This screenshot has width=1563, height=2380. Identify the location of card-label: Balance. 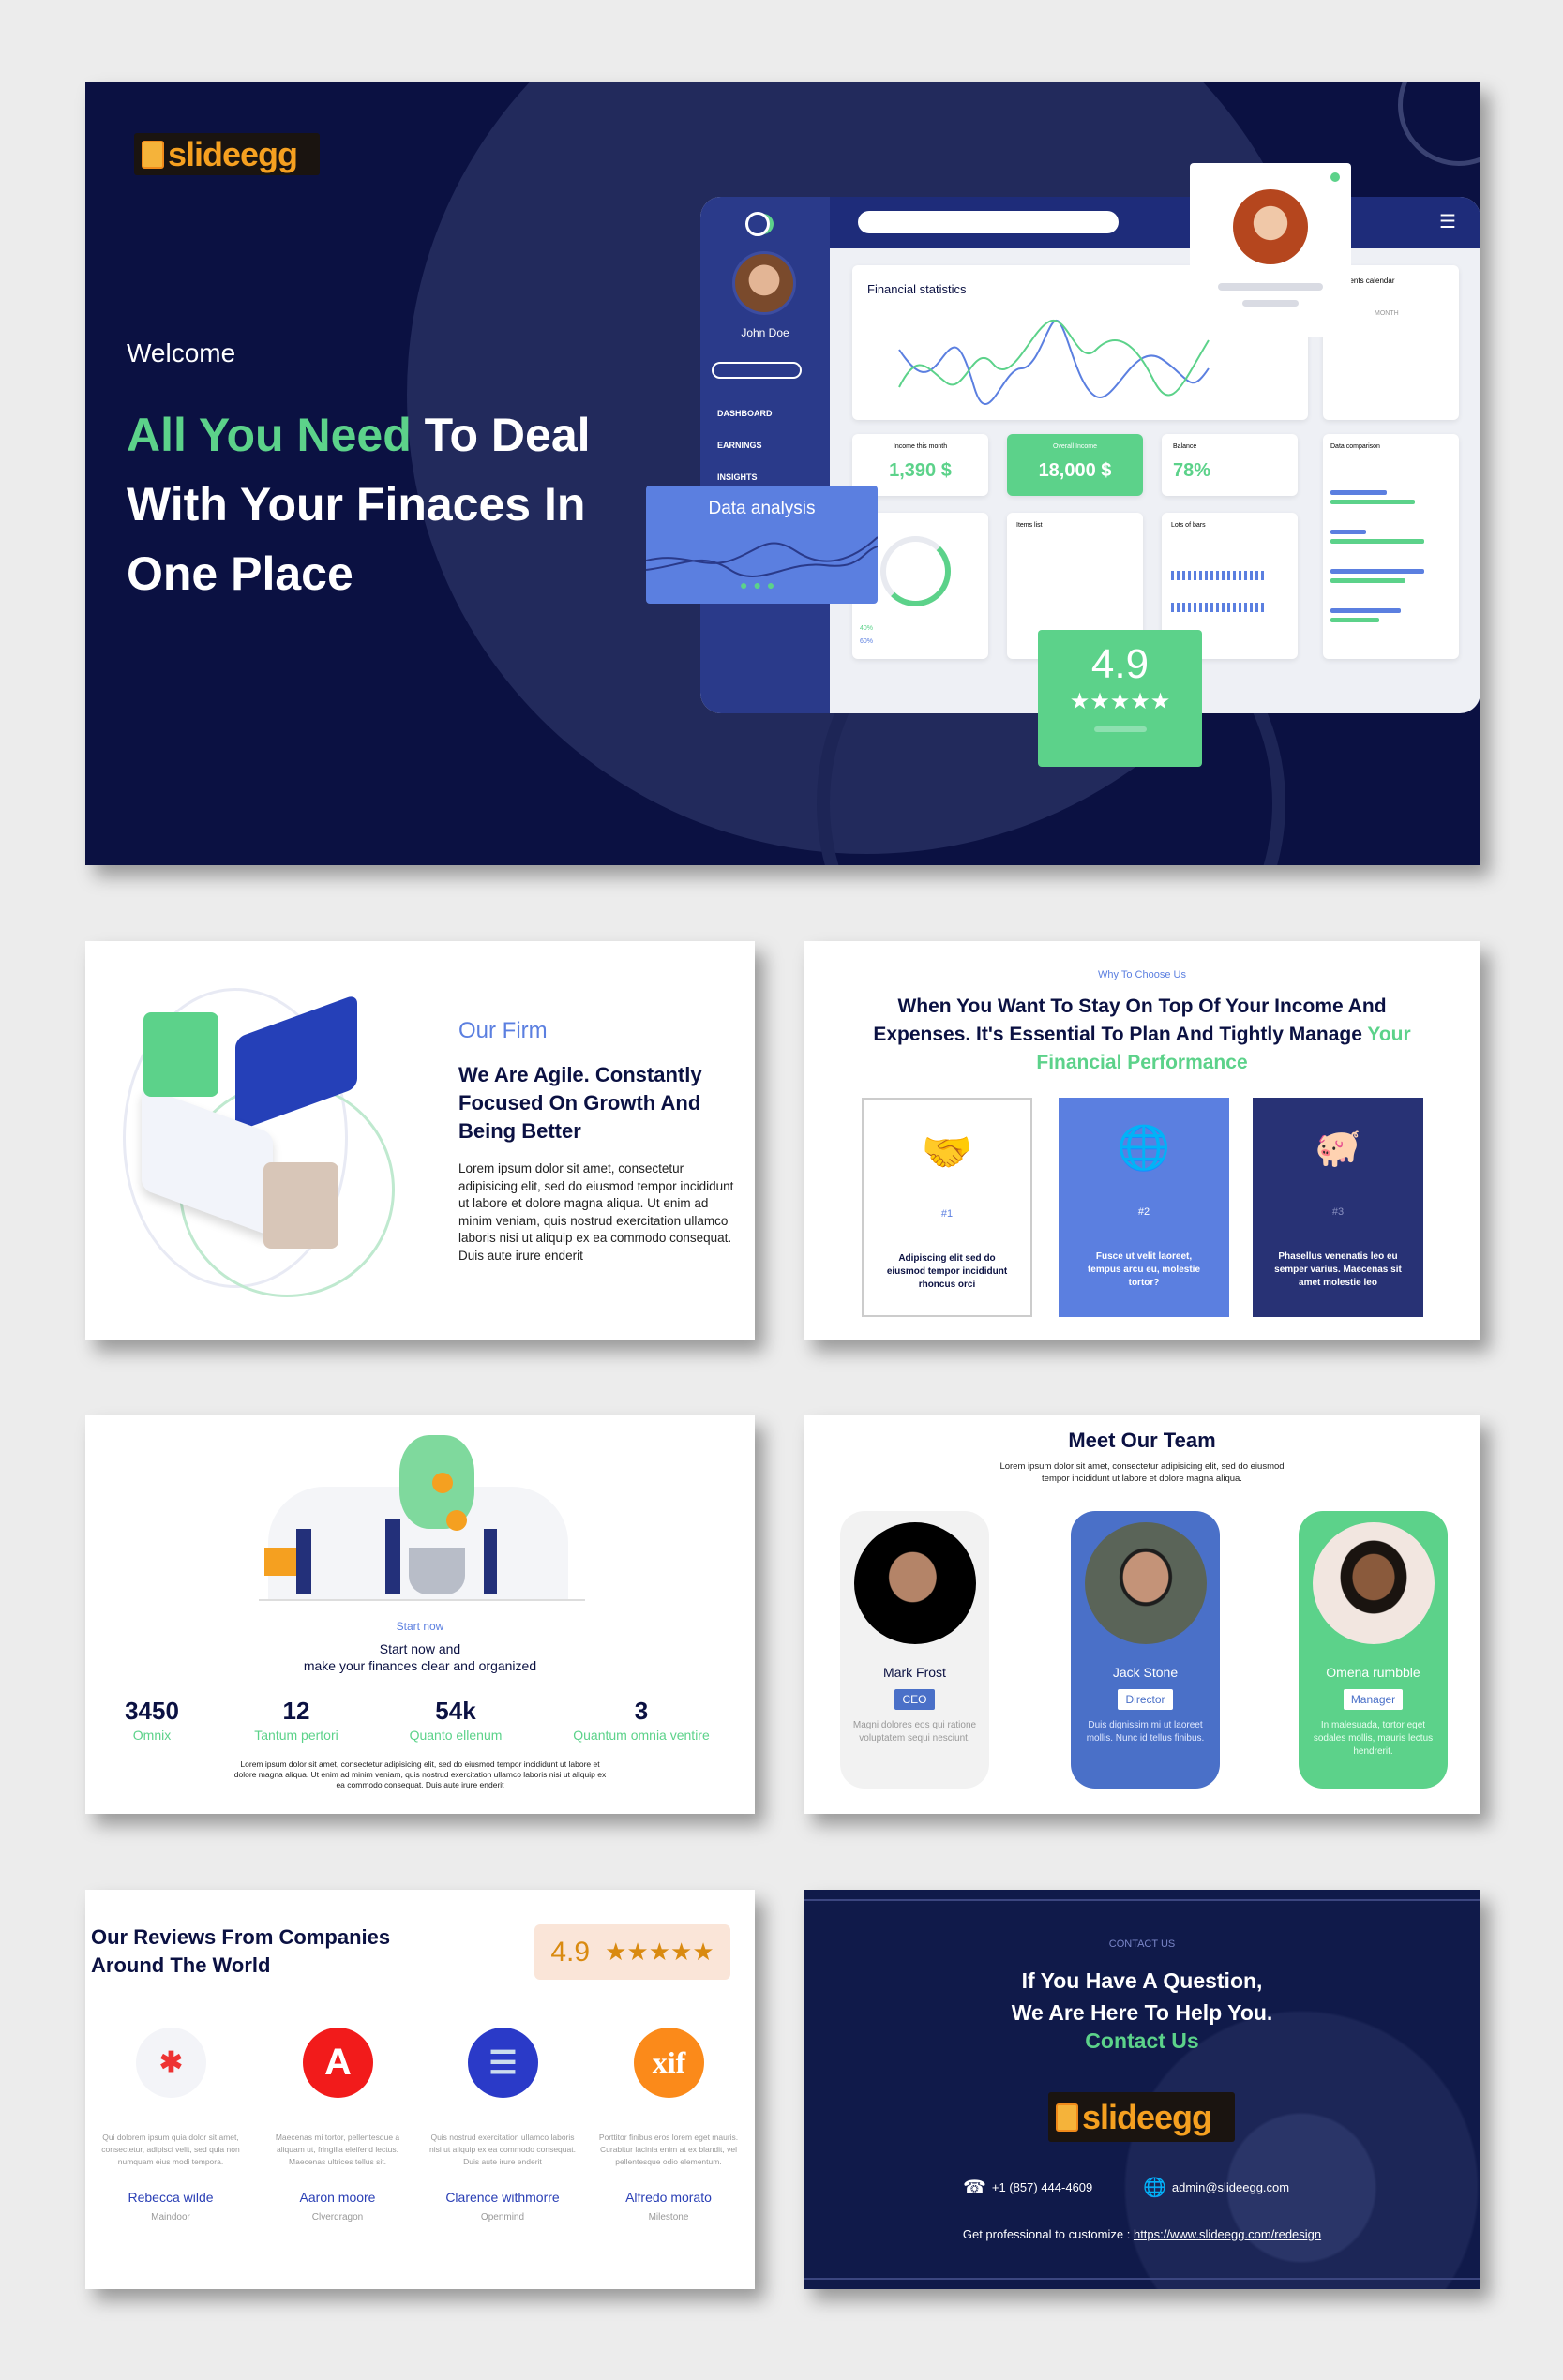
(1185, 446).